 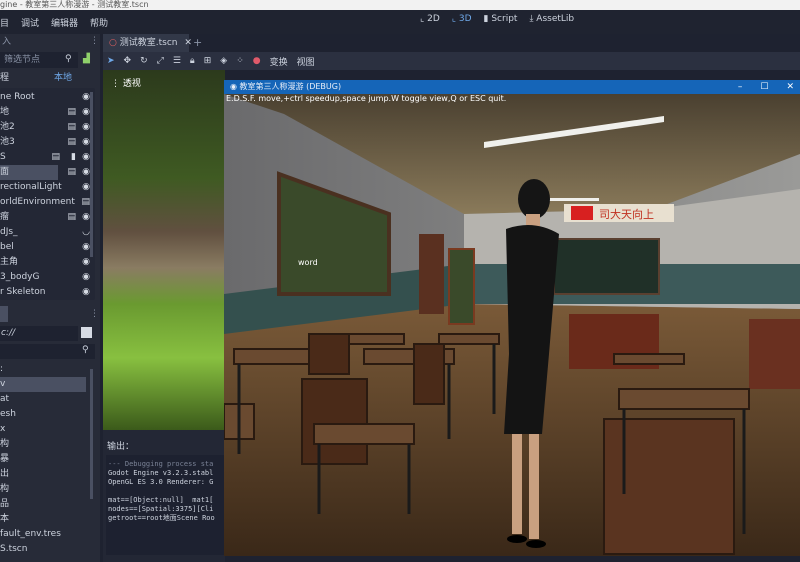 I want to click on snap-icon: ⁘, so click(x=240, y=61).